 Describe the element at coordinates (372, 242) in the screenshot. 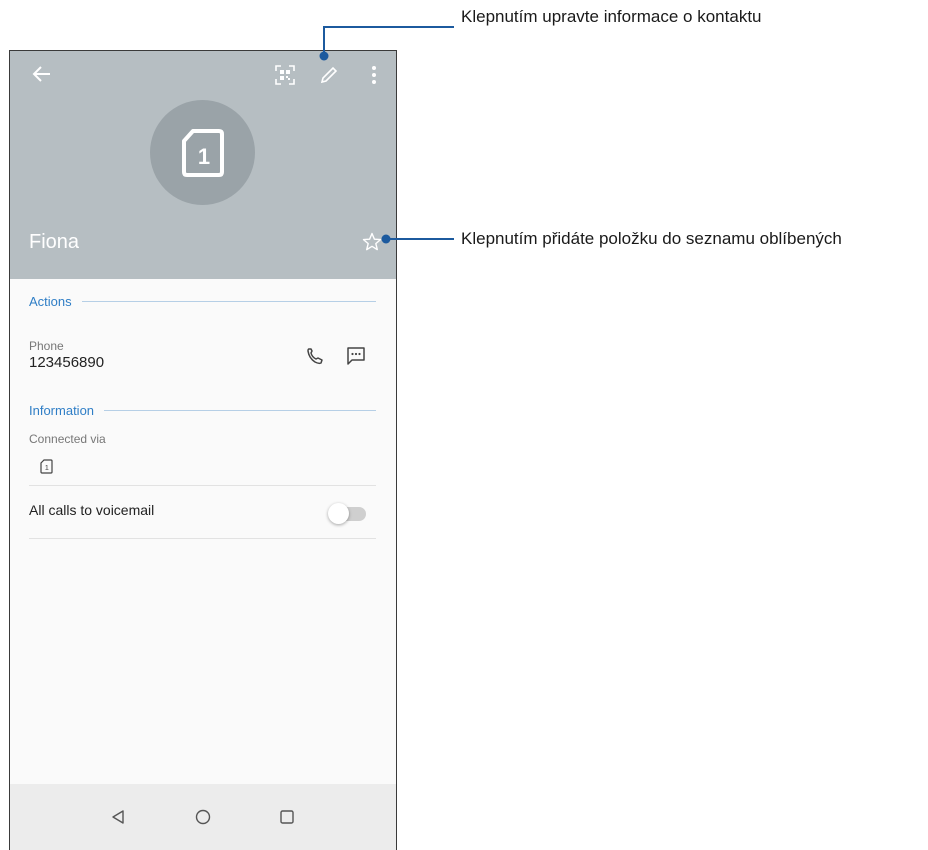

I see `star-outline-icon` at that location.